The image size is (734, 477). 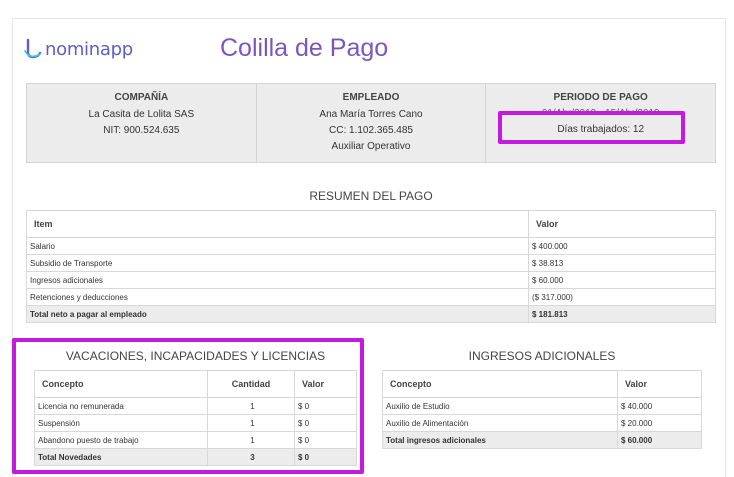 What do you see at coordinates (277, 314) in the screenshot?
I see `table-cell: Total neto a pagar al empleado` at bounding box center [277, 314].